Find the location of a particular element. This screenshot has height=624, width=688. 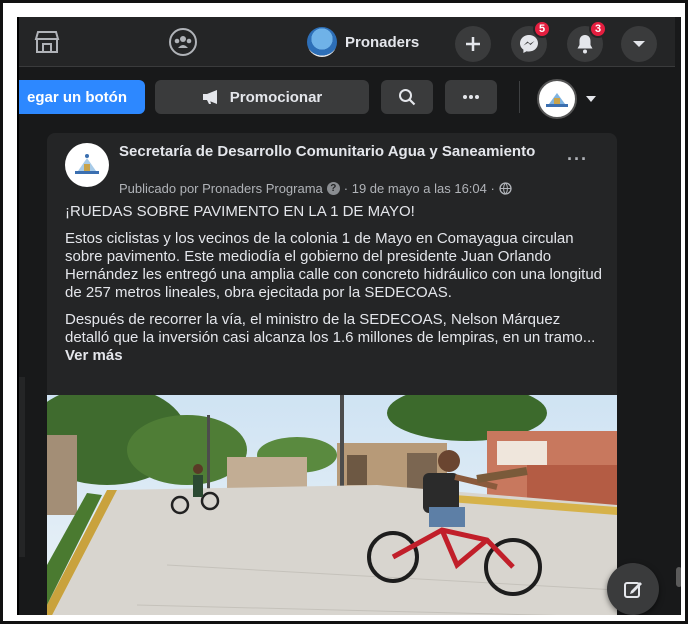

plus-icon is located at coordinates (473, 44).